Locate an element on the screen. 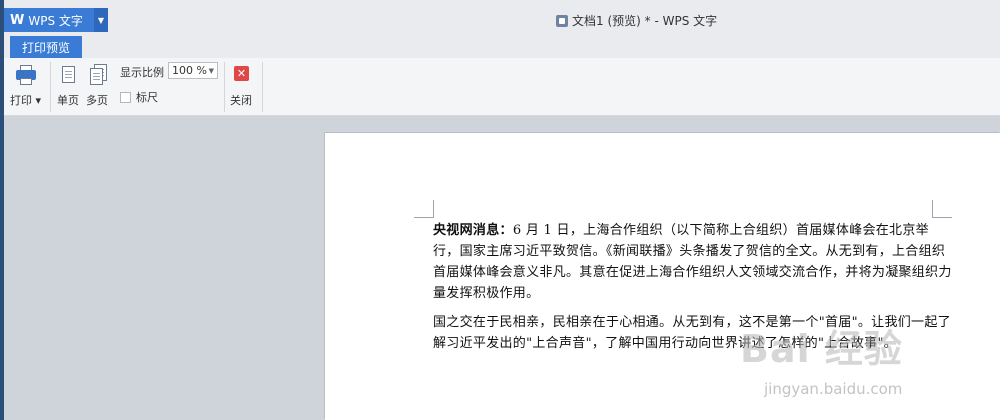 The height and width of the screenshot is (420, 1000). watermark-url: jingyan.baidu.com is located at coordinates (833, 389).